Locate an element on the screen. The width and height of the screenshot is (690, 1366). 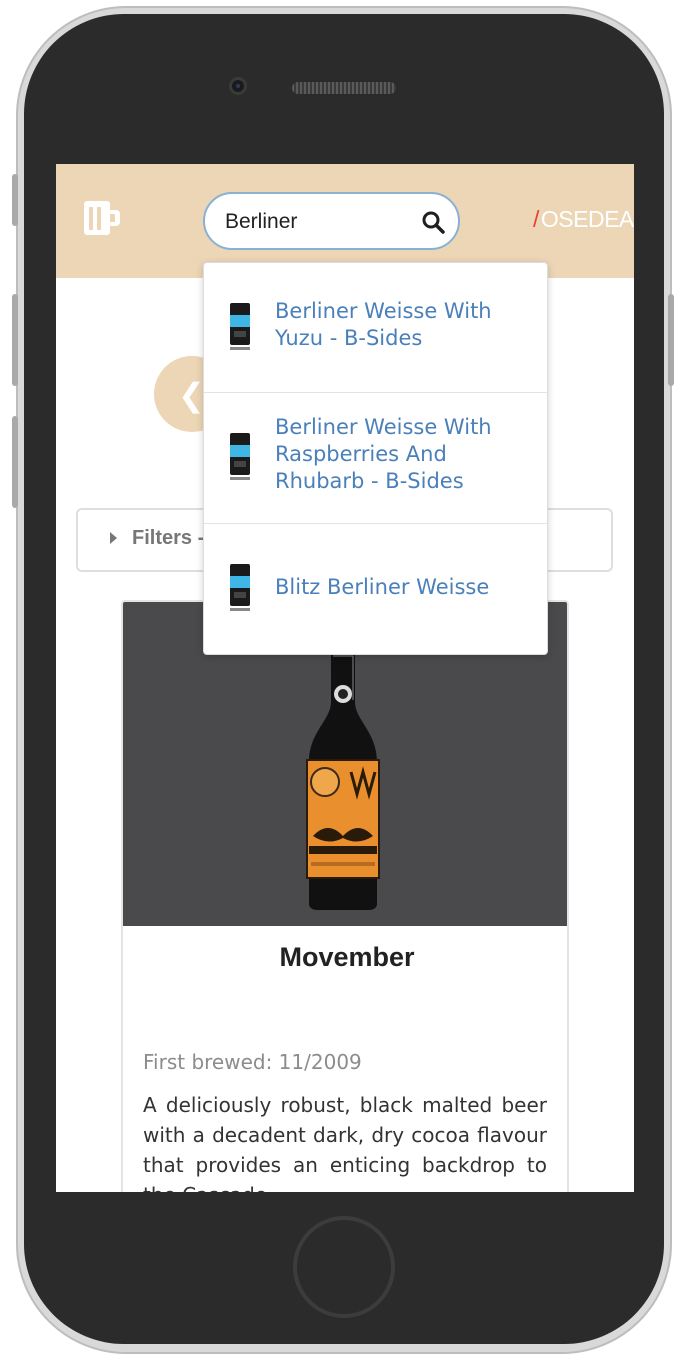
suggestion-item: Berliner Weisse With Yuzu - B-Sides is located at coordinates (375, 328).